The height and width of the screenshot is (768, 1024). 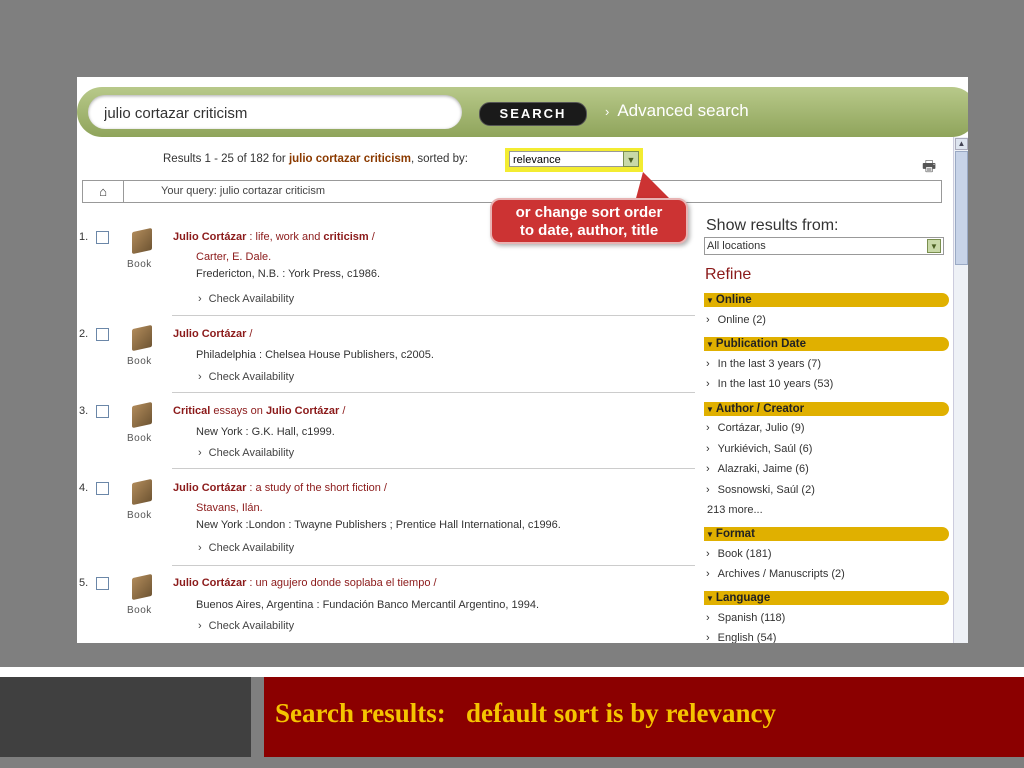 What do you see at coordinates (826, 598) in the screenshot?
I see `facet-header-language: ▼ Language` at bounding box center [826, 598].